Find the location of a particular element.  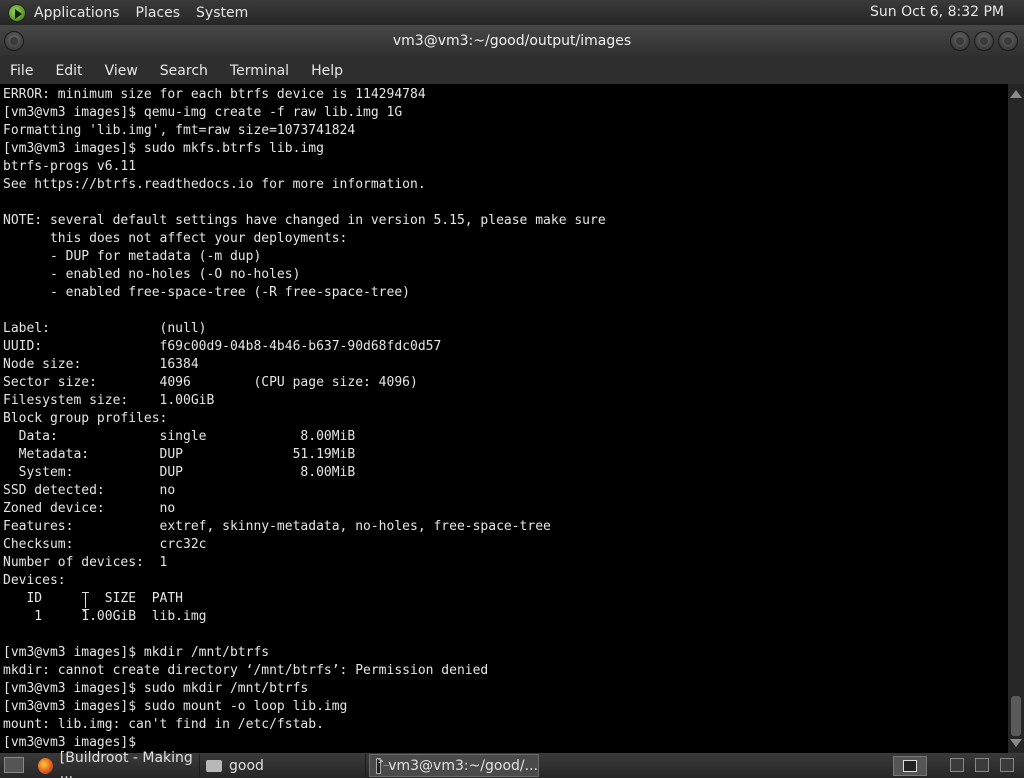

terminal-line: this does not affect your deployments: is located at coordinates (175, 238).